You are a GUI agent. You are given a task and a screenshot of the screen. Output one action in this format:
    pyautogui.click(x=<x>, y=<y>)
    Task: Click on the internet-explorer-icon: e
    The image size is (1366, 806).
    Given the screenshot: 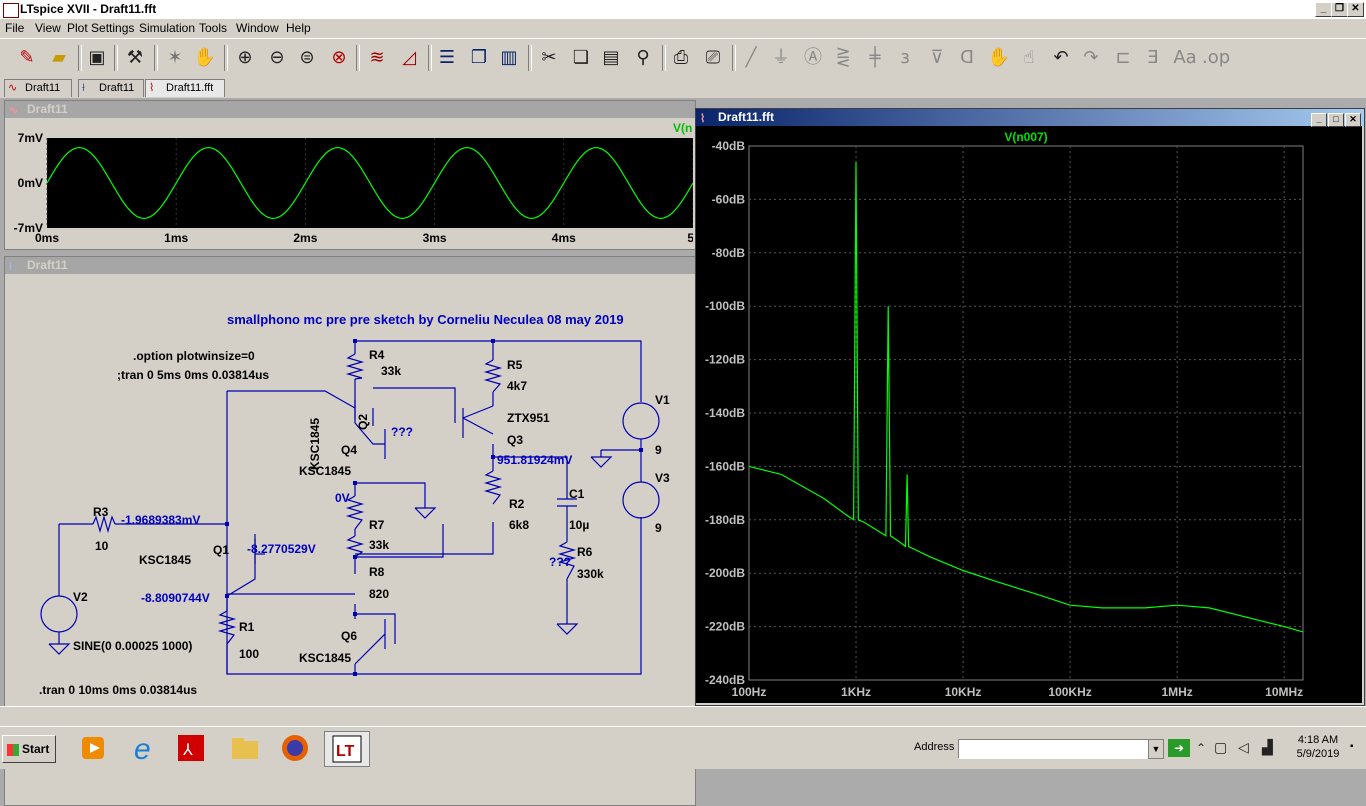 What is the action you would take?
    pyautogui.click(x=145, y=748)
    